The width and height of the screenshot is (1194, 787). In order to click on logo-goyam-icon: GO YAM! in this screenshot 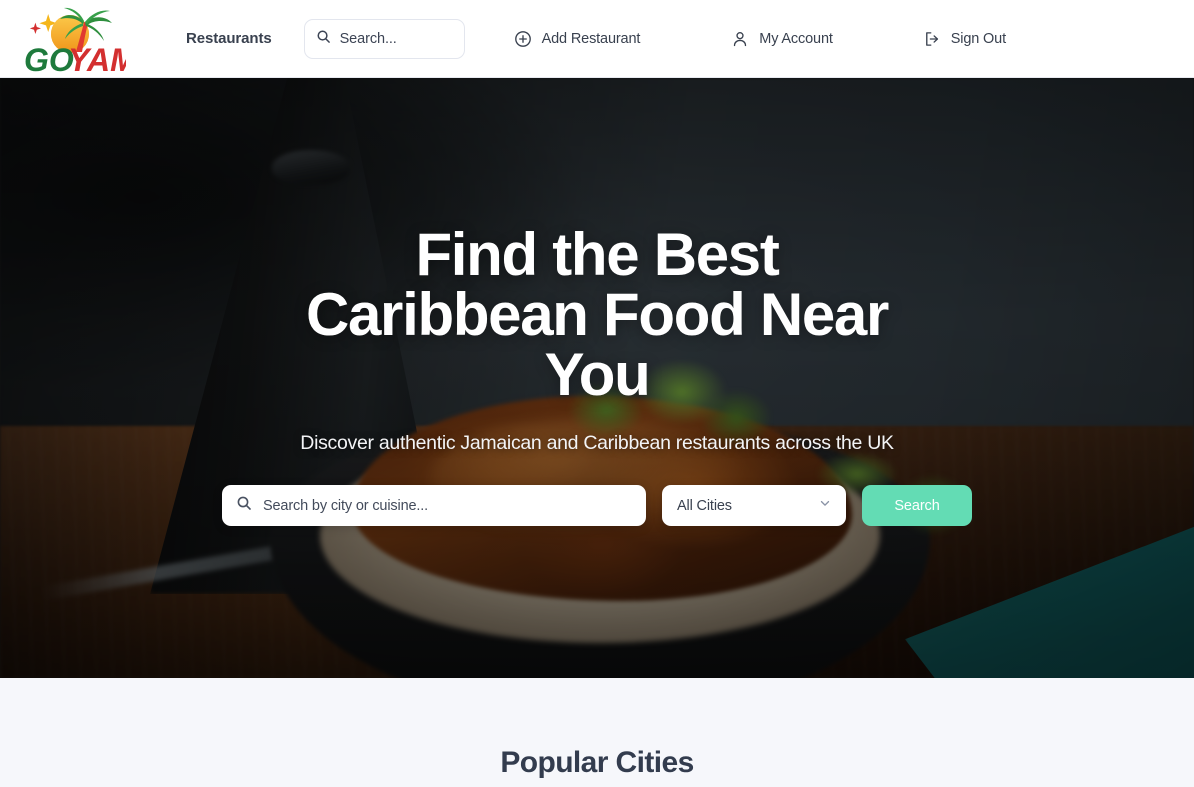, I will do `click(75, 41)`.